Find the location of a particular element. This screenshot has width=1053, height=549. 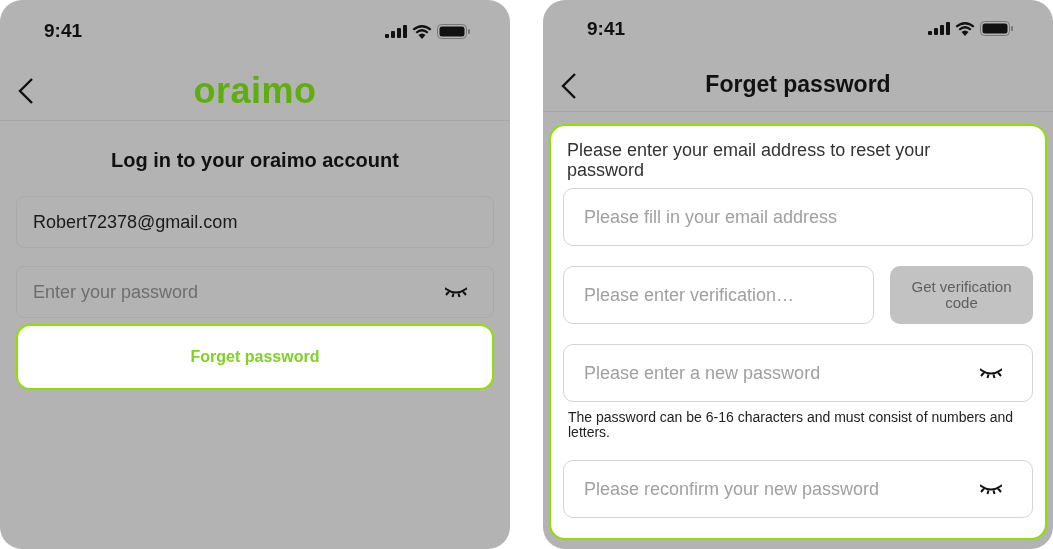

instruction-text: Please enter your email address to reset your password is located at coordinates (749, 160).